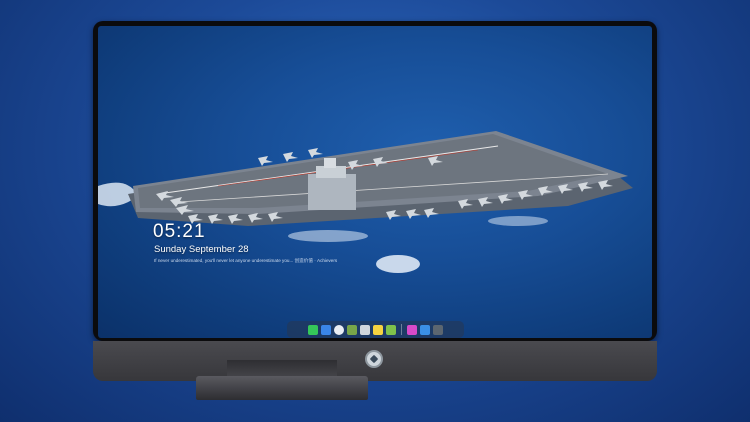 This screenshot has height=422, width=750. What do you see at coordinates (339, 329) in the screenshot?
I see `safari-icon` at bounding box center [339, 329].